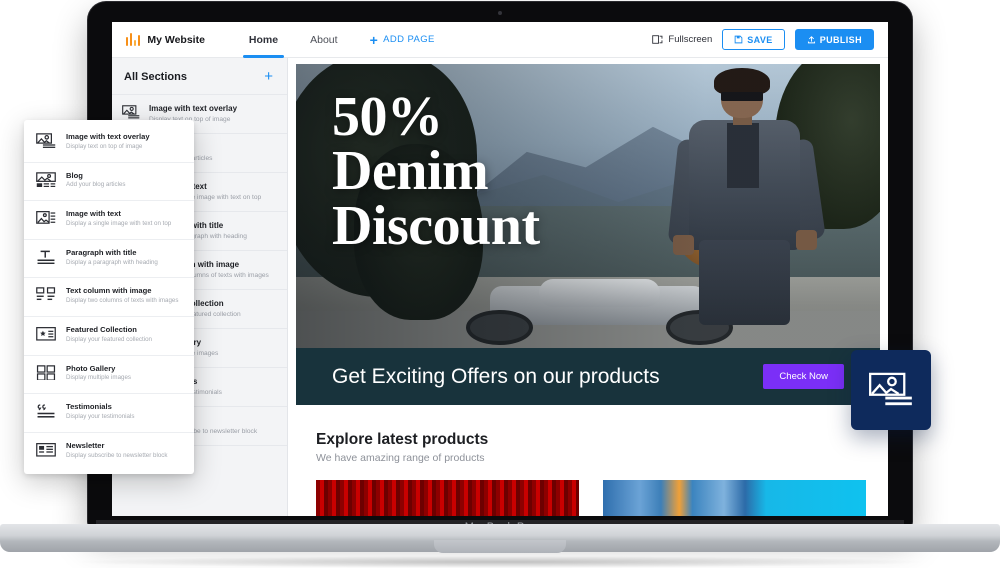 The width and height of the screenshot is (1000, 568). I want to click on paragraph-title-icon, so click(46, 259).